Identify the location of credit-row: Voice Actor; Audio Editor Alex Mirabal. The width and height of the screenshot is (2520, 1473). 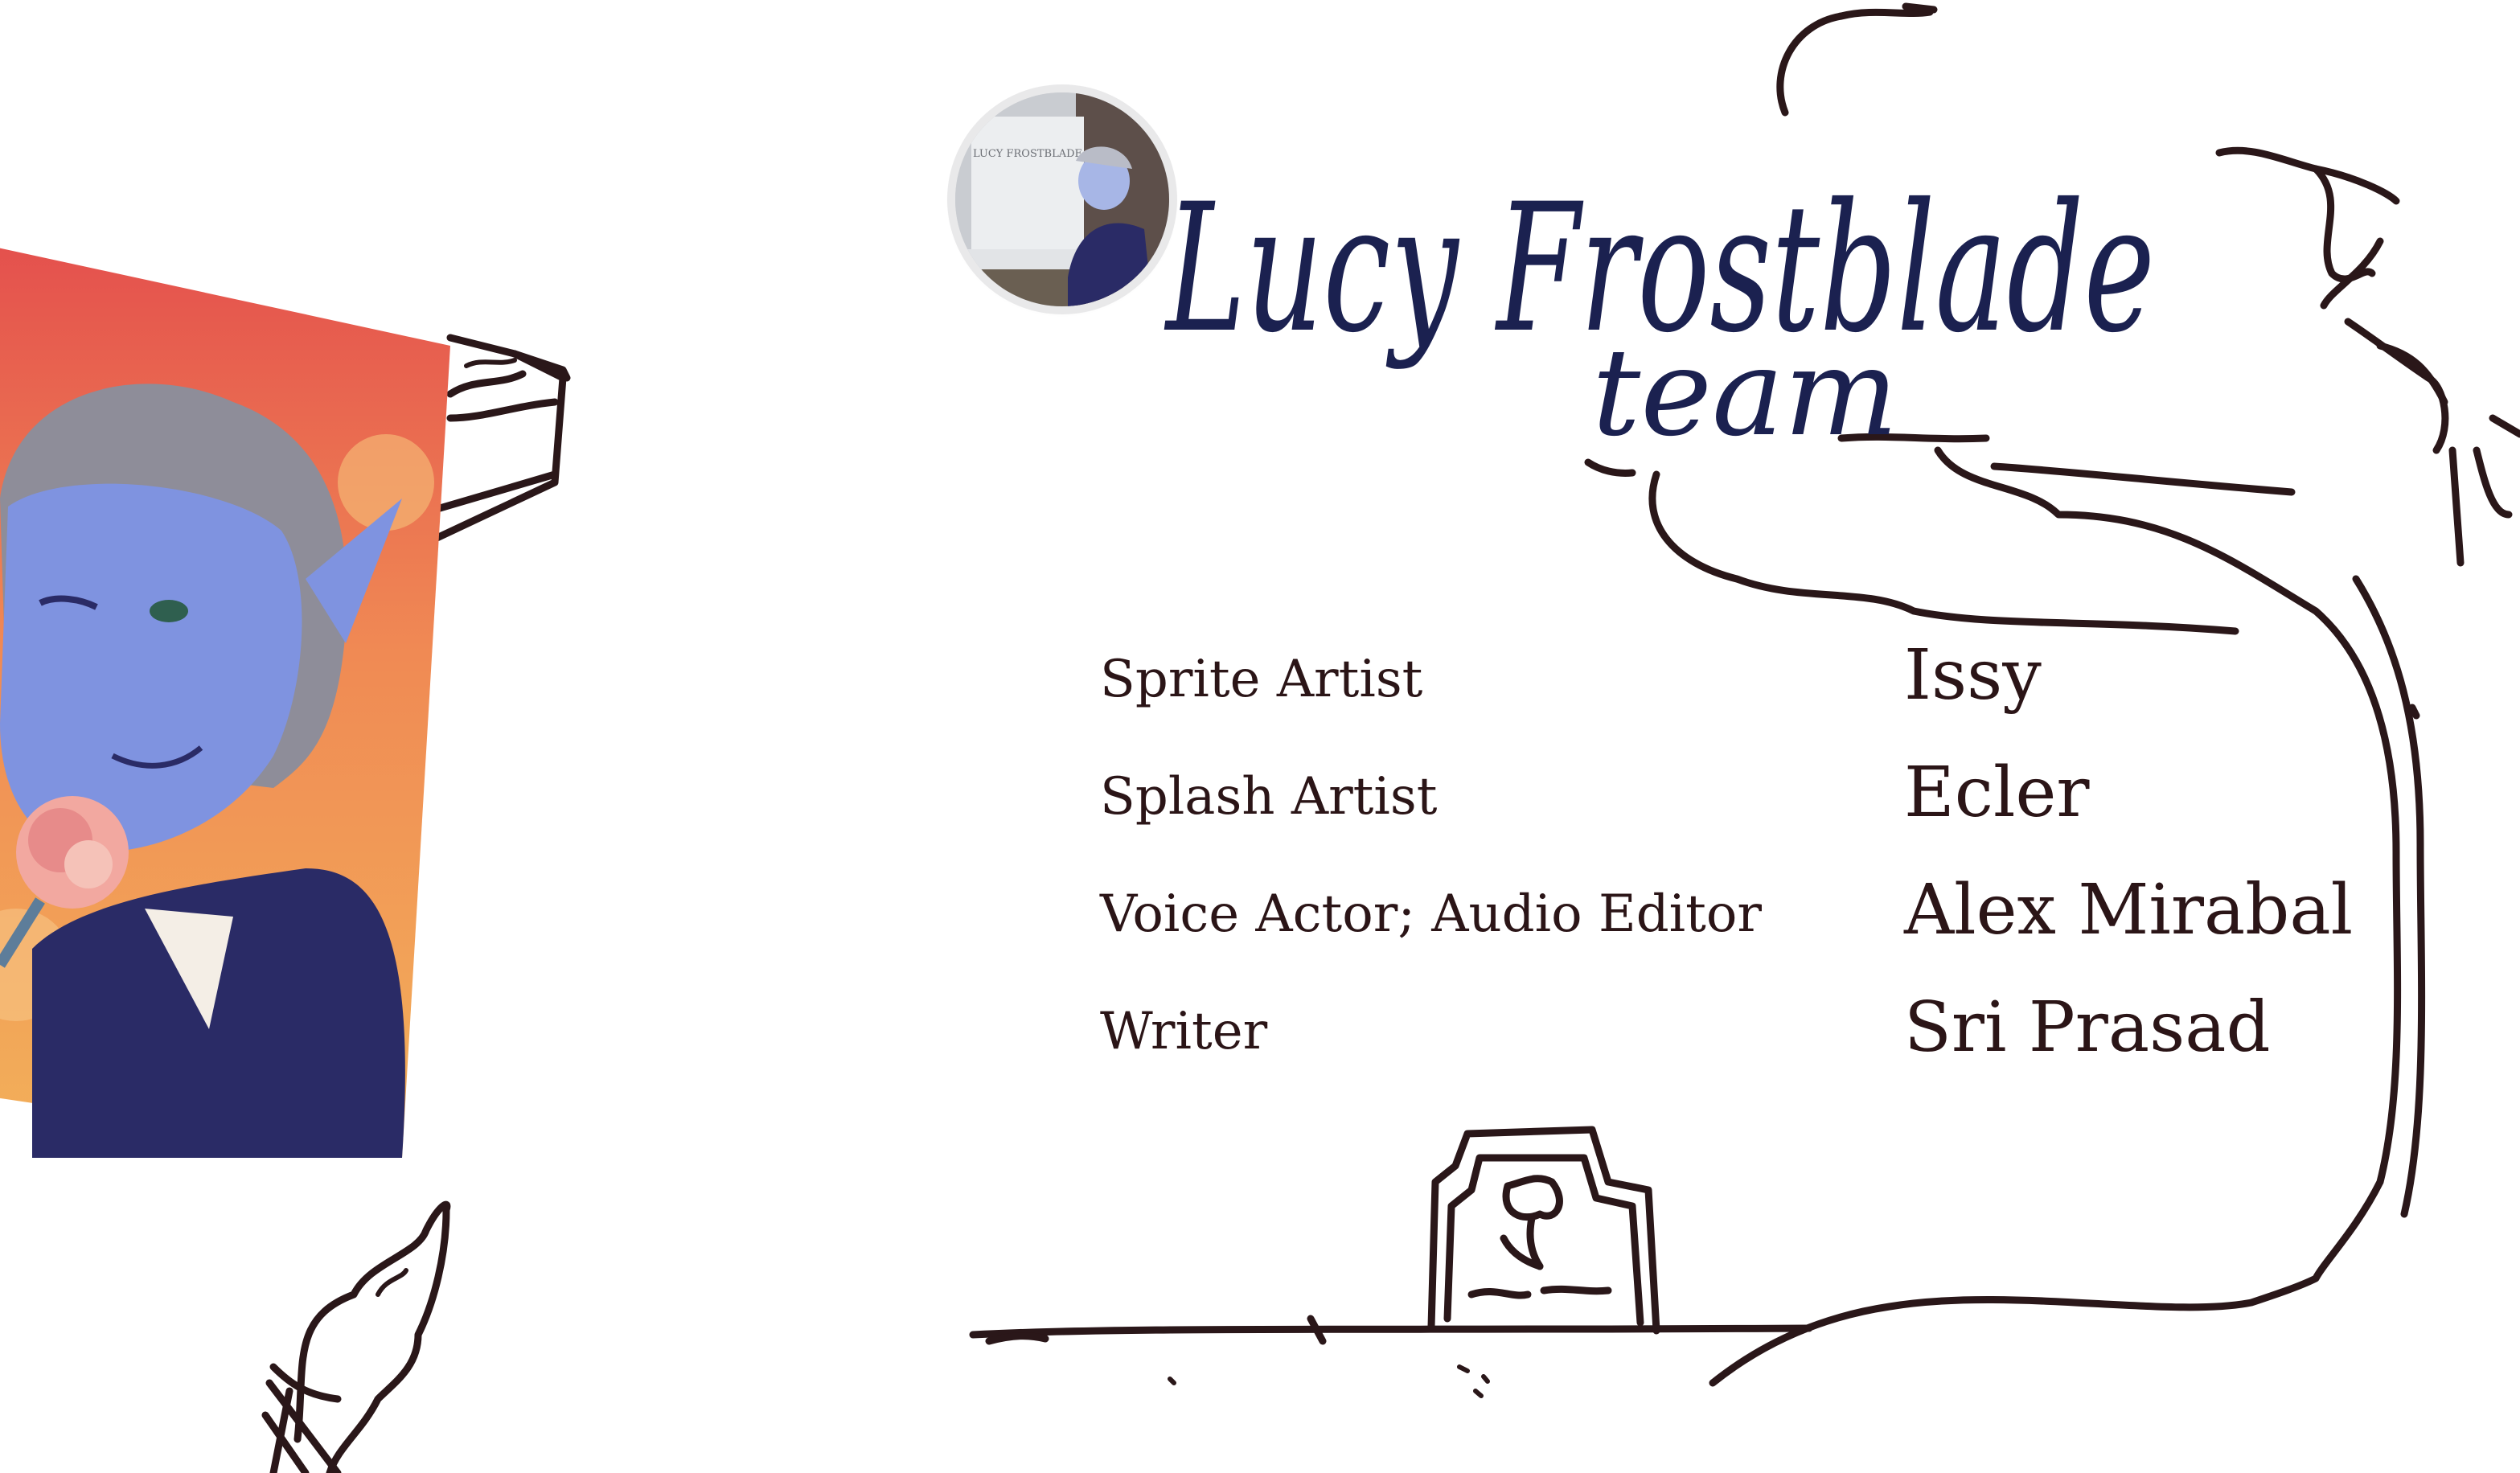
(1751, 928).